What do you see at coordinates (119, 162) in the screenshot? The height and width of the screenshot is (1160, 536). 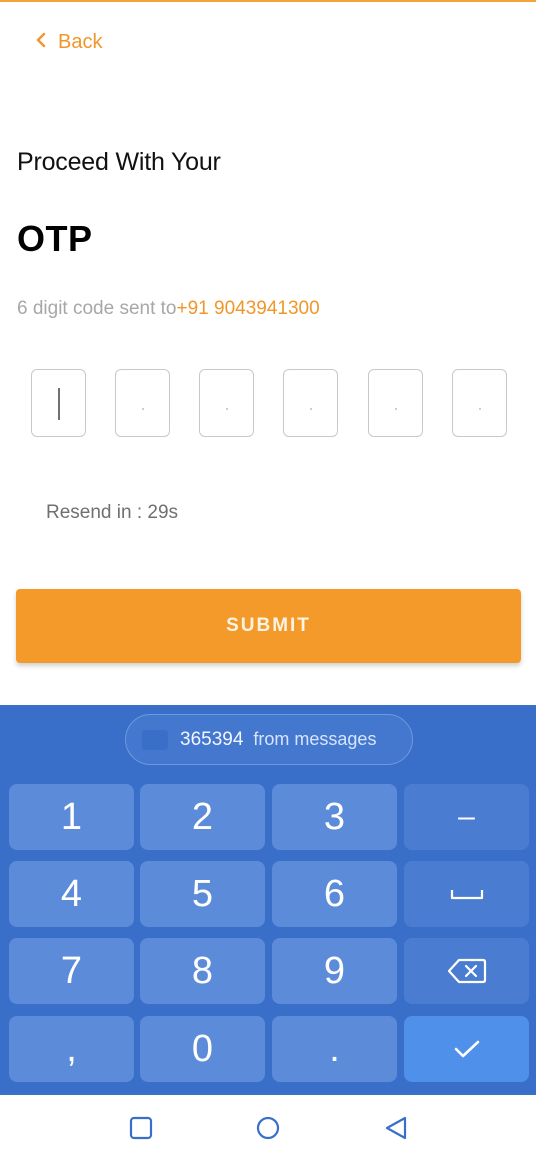 I see `proceed-text: Proceed With Your` at bounding box center [119, 162].